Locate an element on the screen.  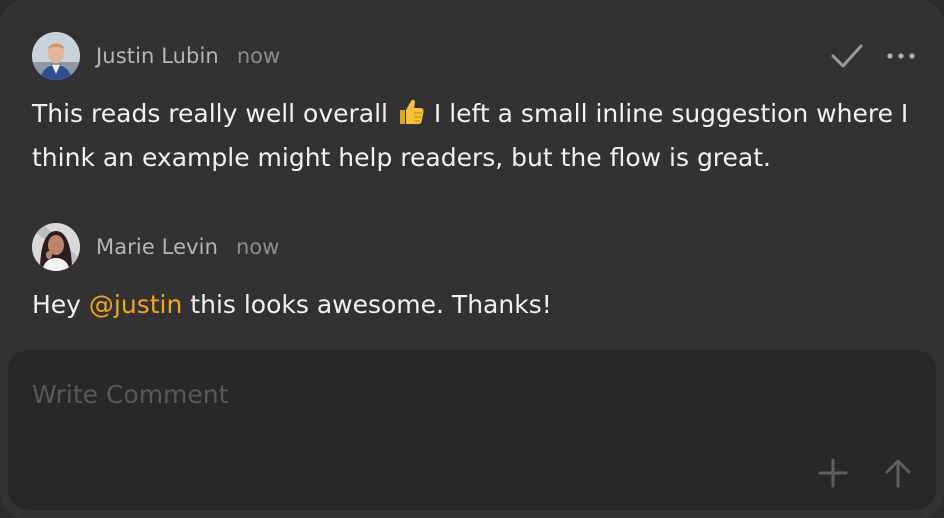
avatar-justin-image is located at coordinates (56, 56).